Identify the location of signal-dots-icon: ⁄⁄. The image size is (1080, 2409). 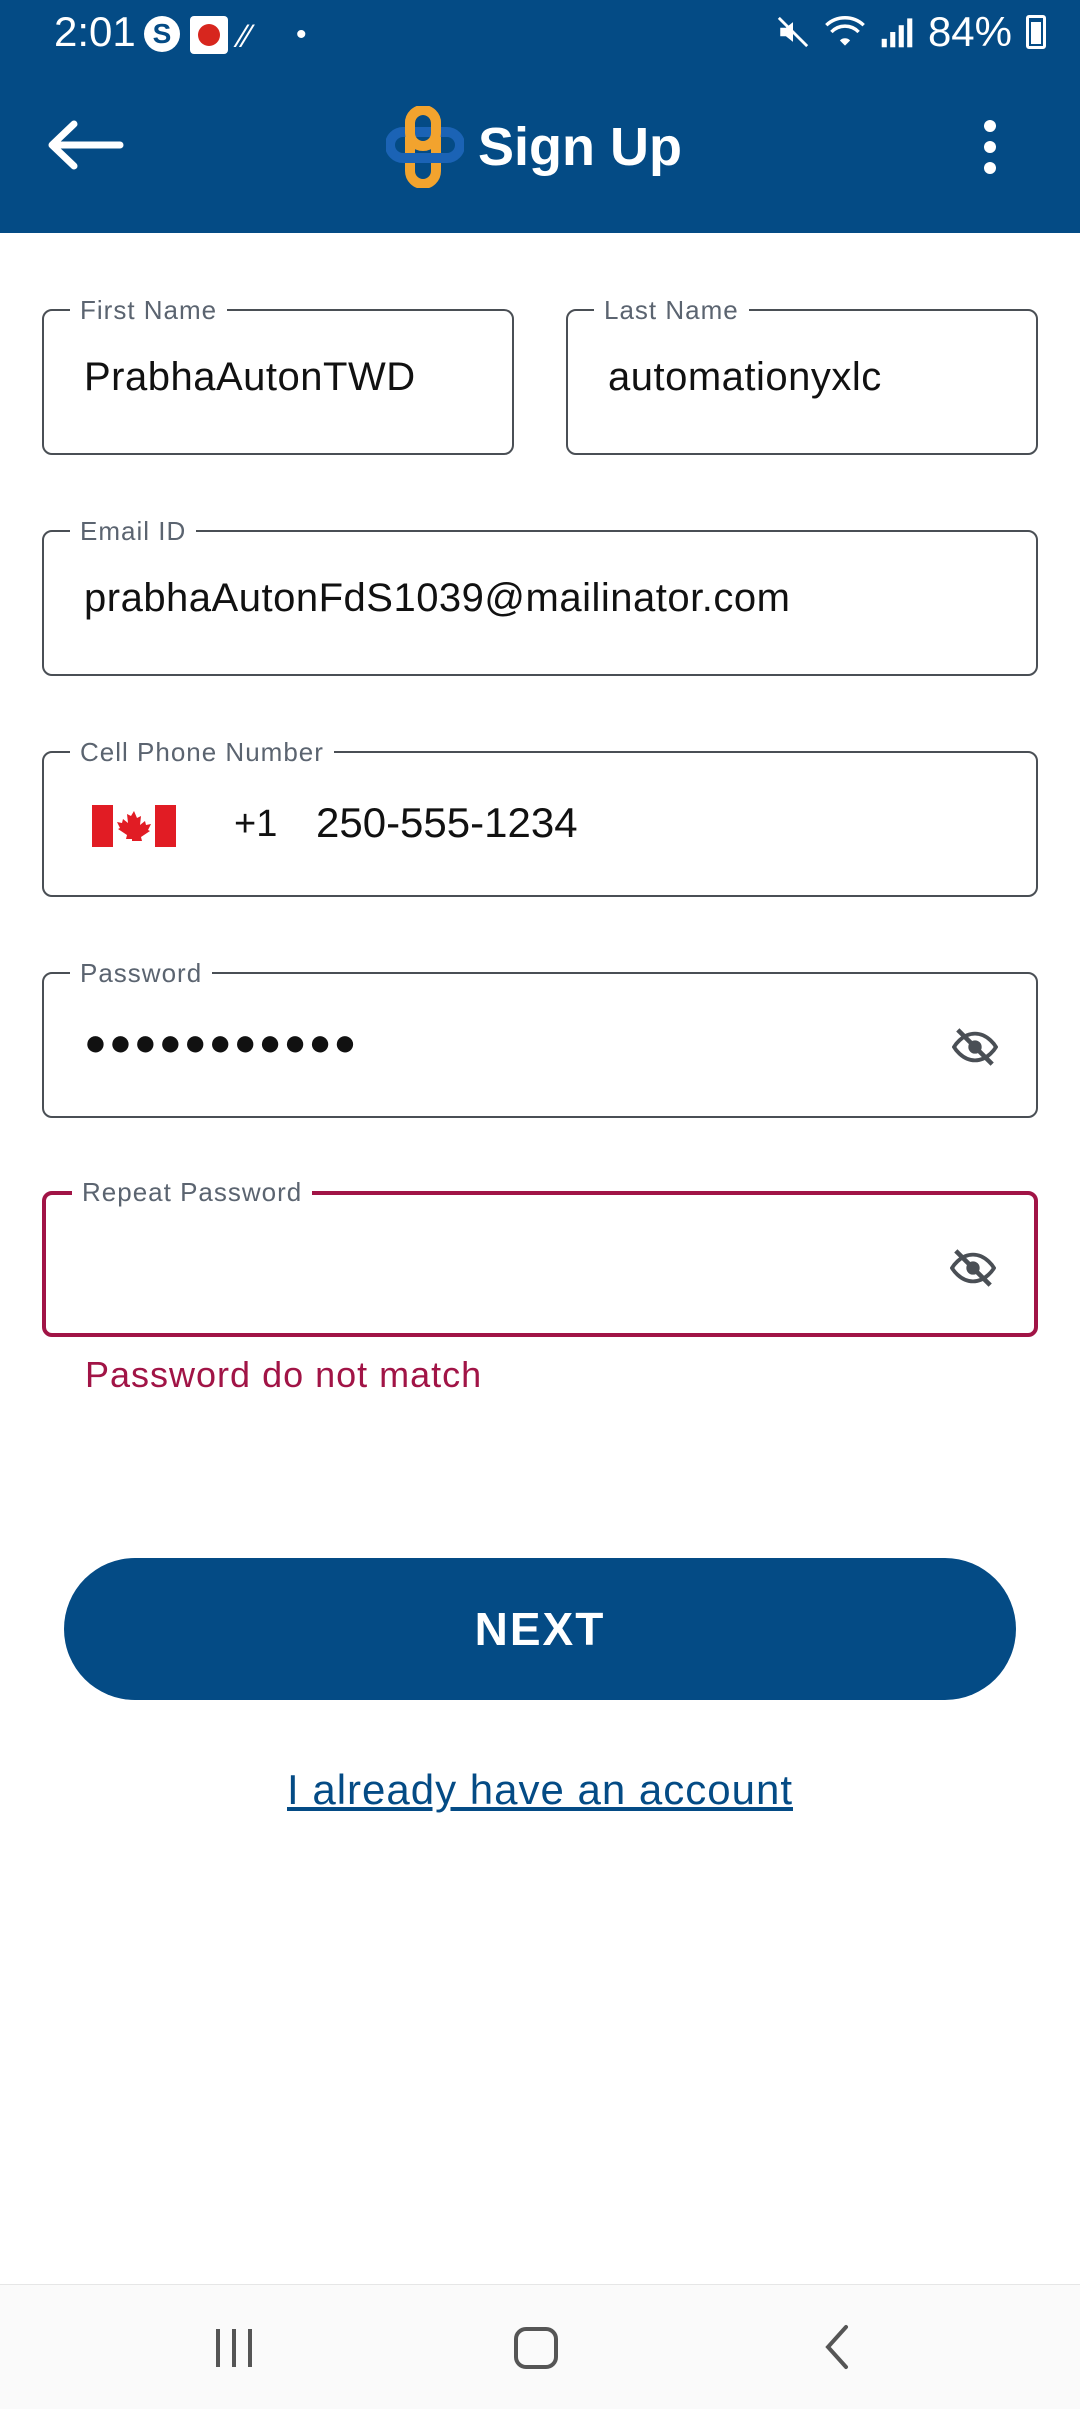
(245, 36).